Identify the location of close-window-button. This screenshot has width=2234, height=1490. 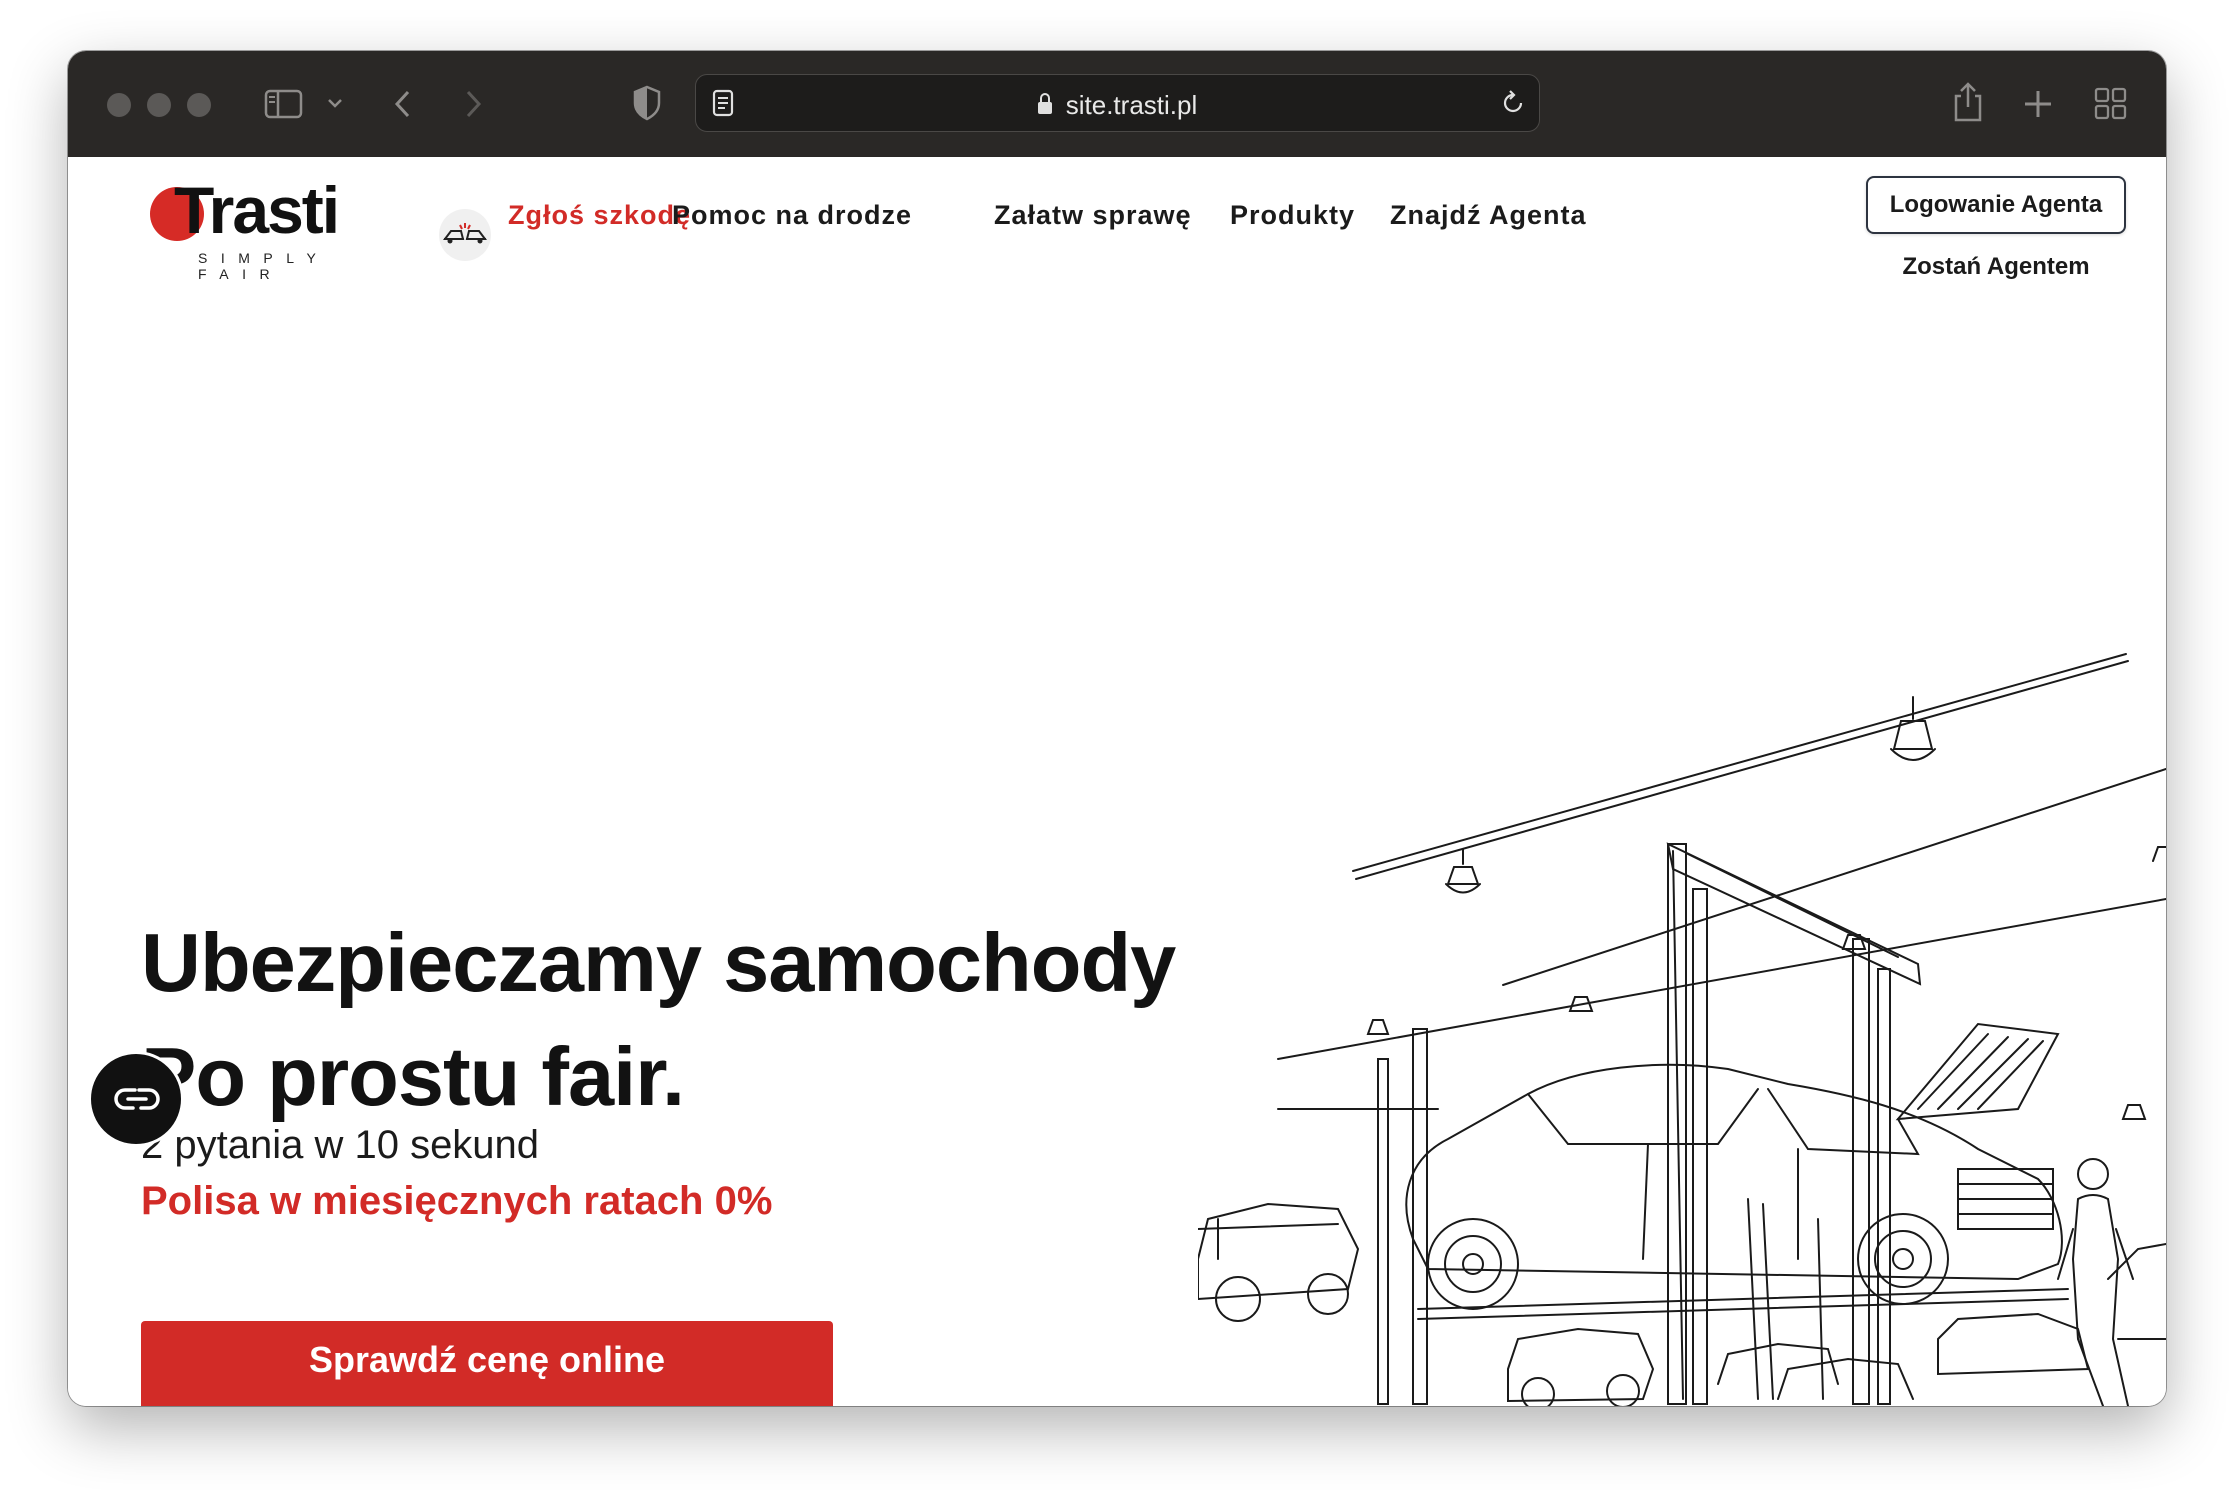
(119, 105).